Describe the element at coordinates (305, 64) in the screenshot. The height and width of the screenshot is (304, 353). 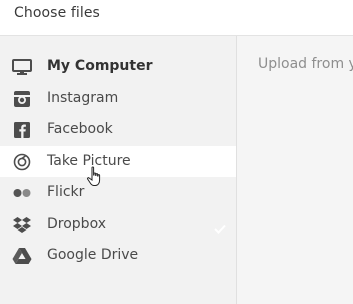
I see `upload-prompt: Upload from y` at that location.